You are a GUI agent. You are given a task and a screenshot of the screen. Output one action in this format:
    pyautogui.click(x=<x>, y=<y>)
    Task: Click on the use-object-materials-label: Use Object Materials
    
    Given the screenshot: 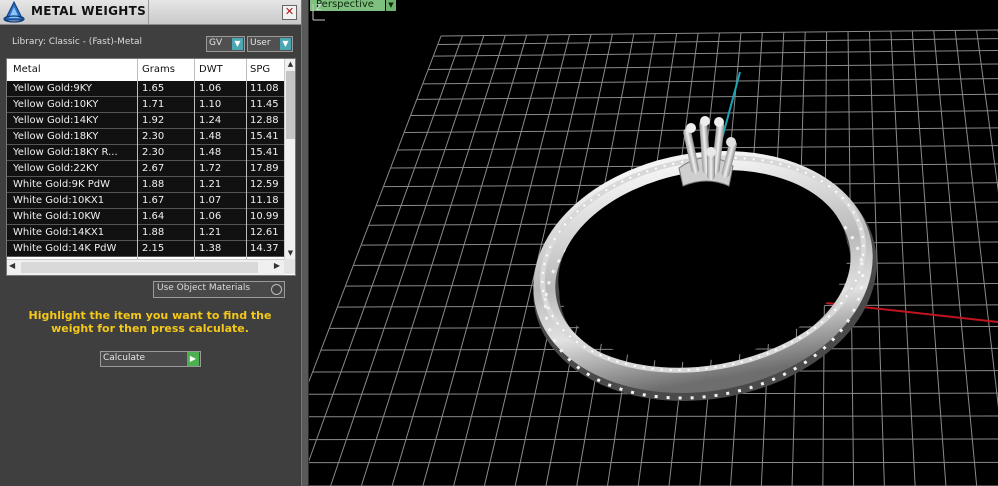 What is the action you would take?
    pyautogui.click(x=204, y=288)
    